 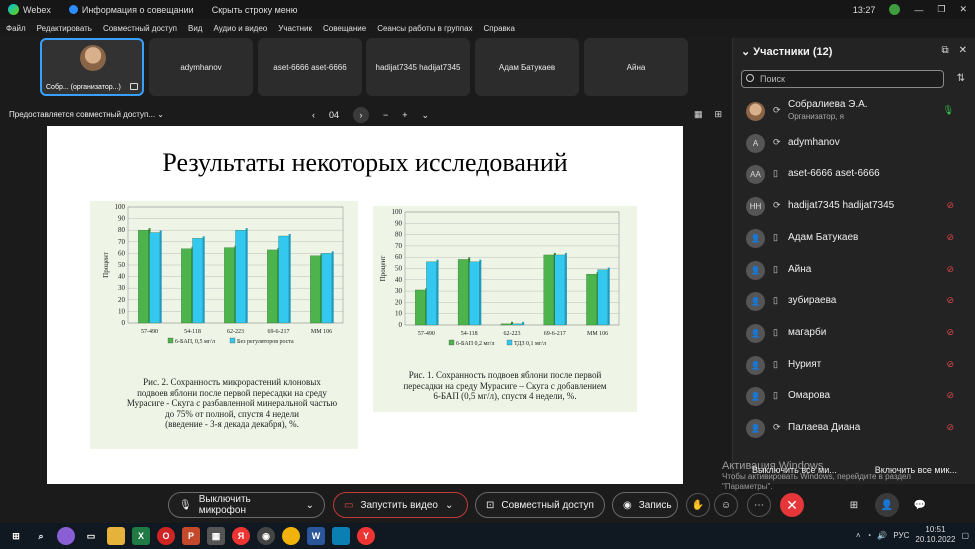 I want to click on share-icon, so click(x=134, y=86).